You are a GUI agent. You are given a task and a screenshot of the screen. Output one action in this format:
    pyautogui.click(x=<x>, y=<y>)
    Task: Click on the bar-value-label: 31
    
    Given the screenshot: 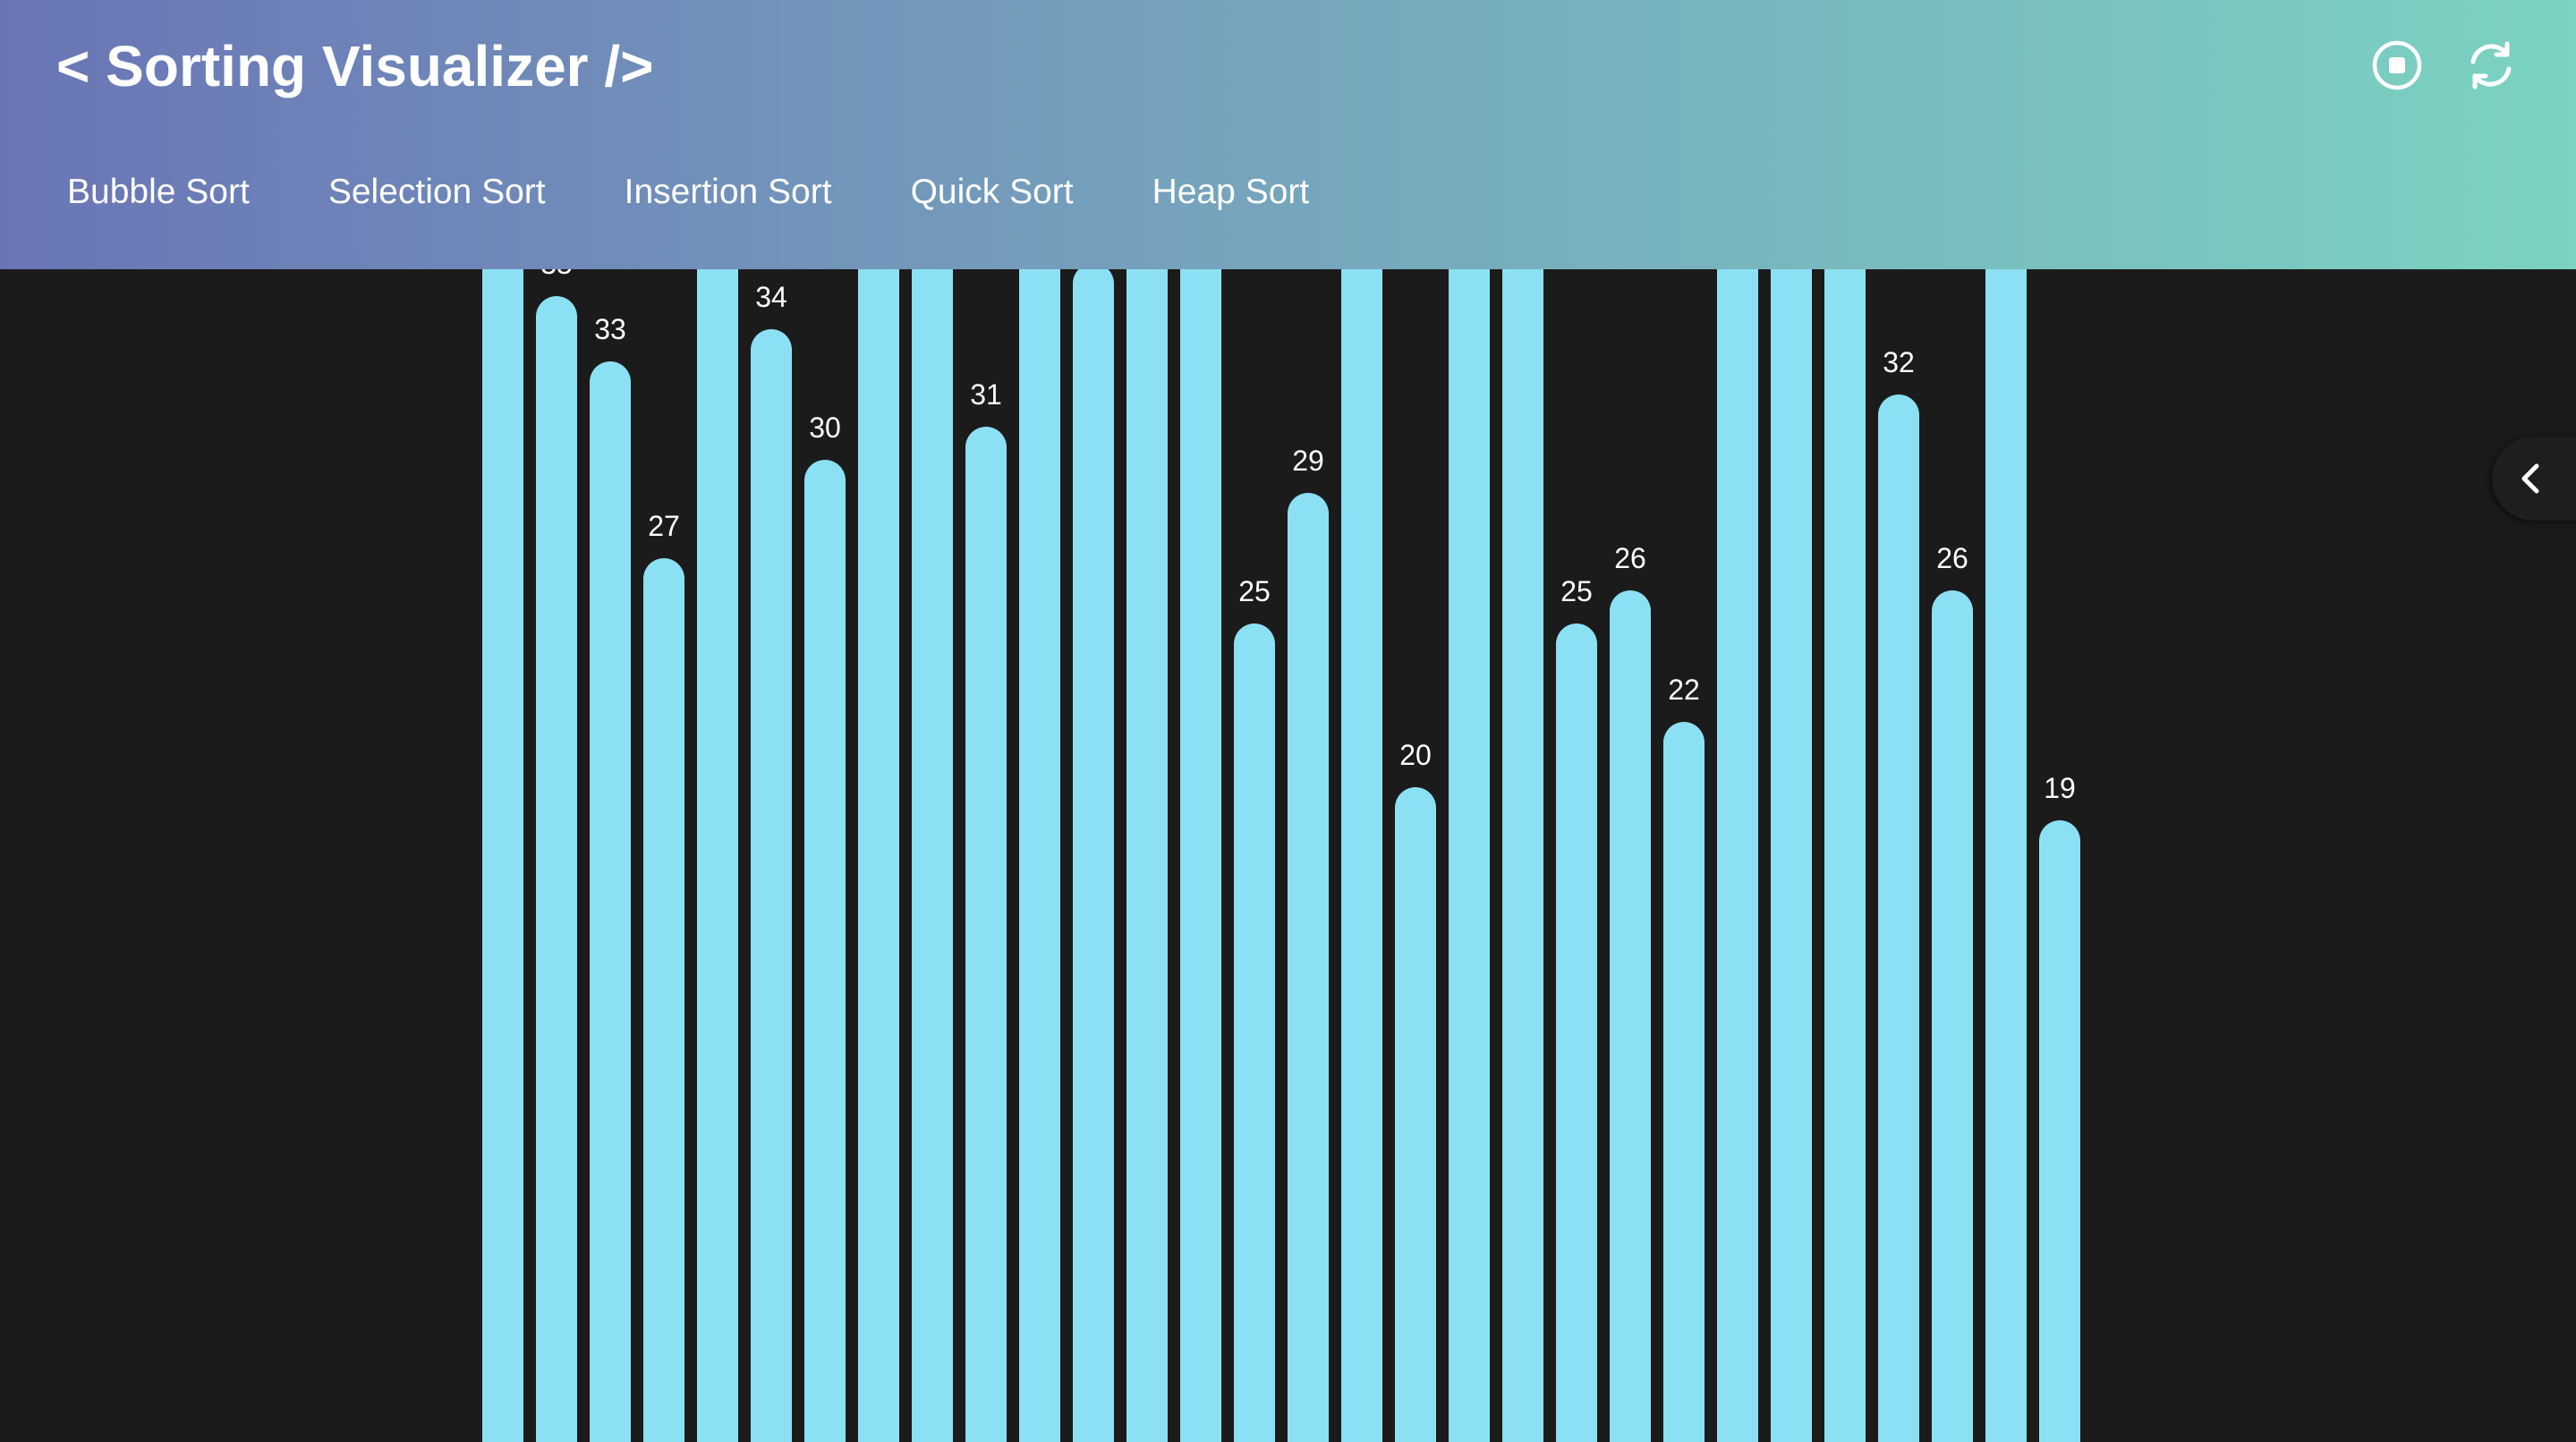 What is the action you would take?
    pyautogui.click(x=986, y=394)
    